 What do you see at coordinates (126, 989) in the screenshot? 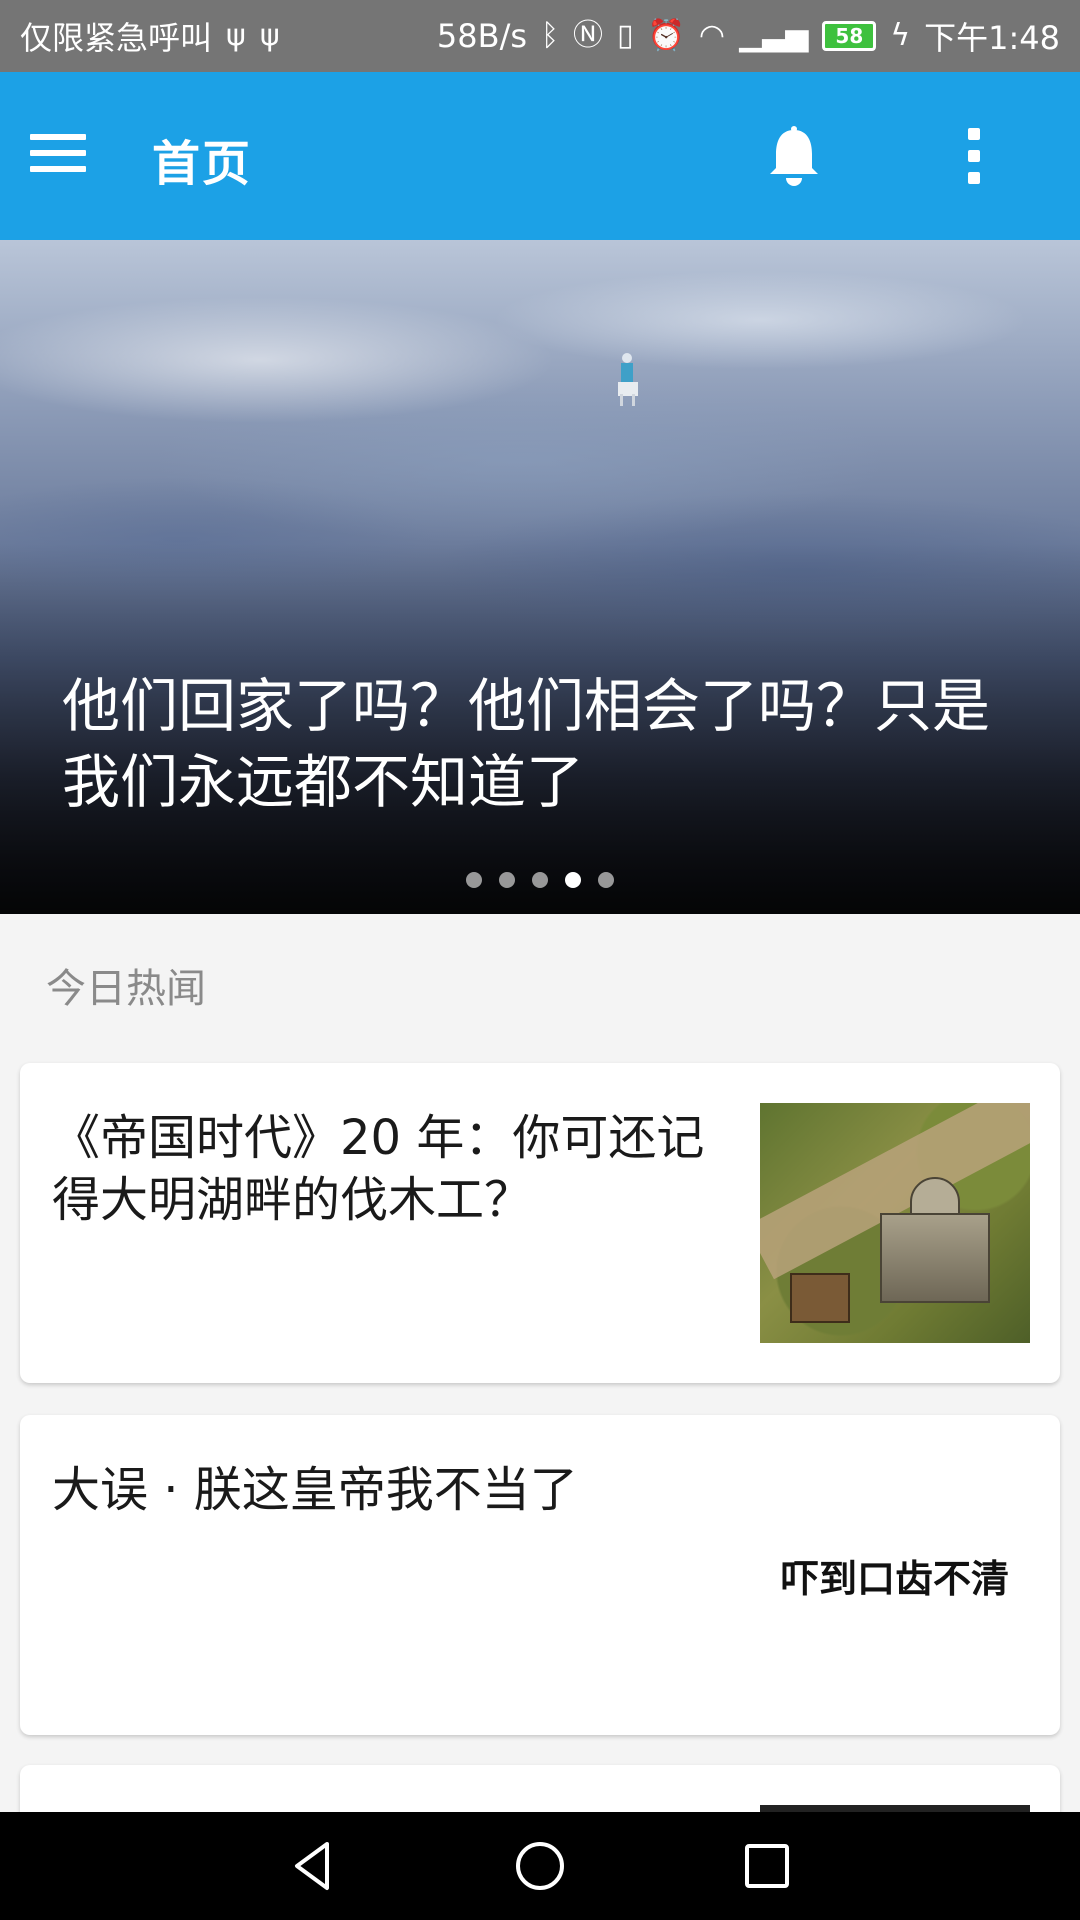
I see `section-title: 今日热闻` at bounding box center [126, 989].